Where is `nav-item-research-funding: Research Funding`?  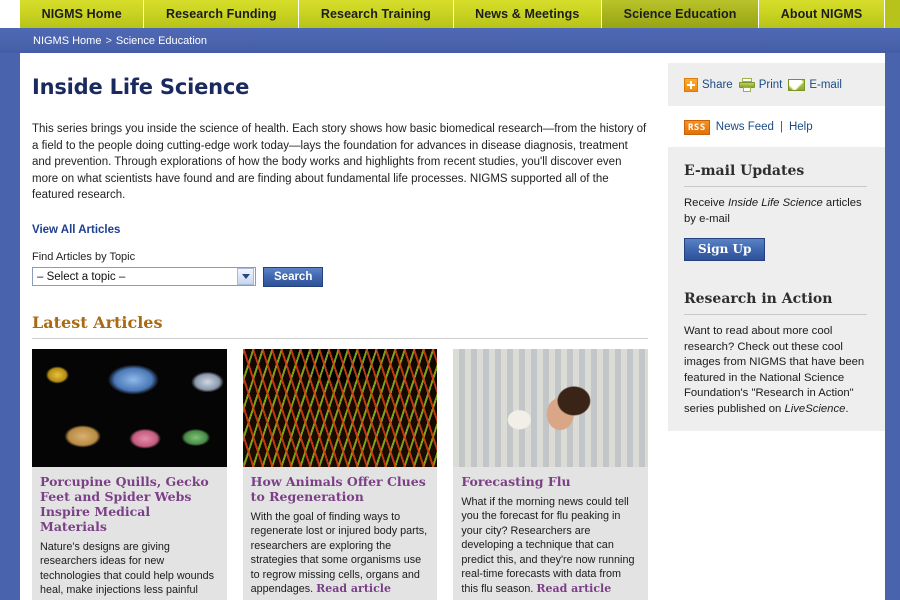 nav-item-research-funding: Research Funding is located at coordinates (222, 14).